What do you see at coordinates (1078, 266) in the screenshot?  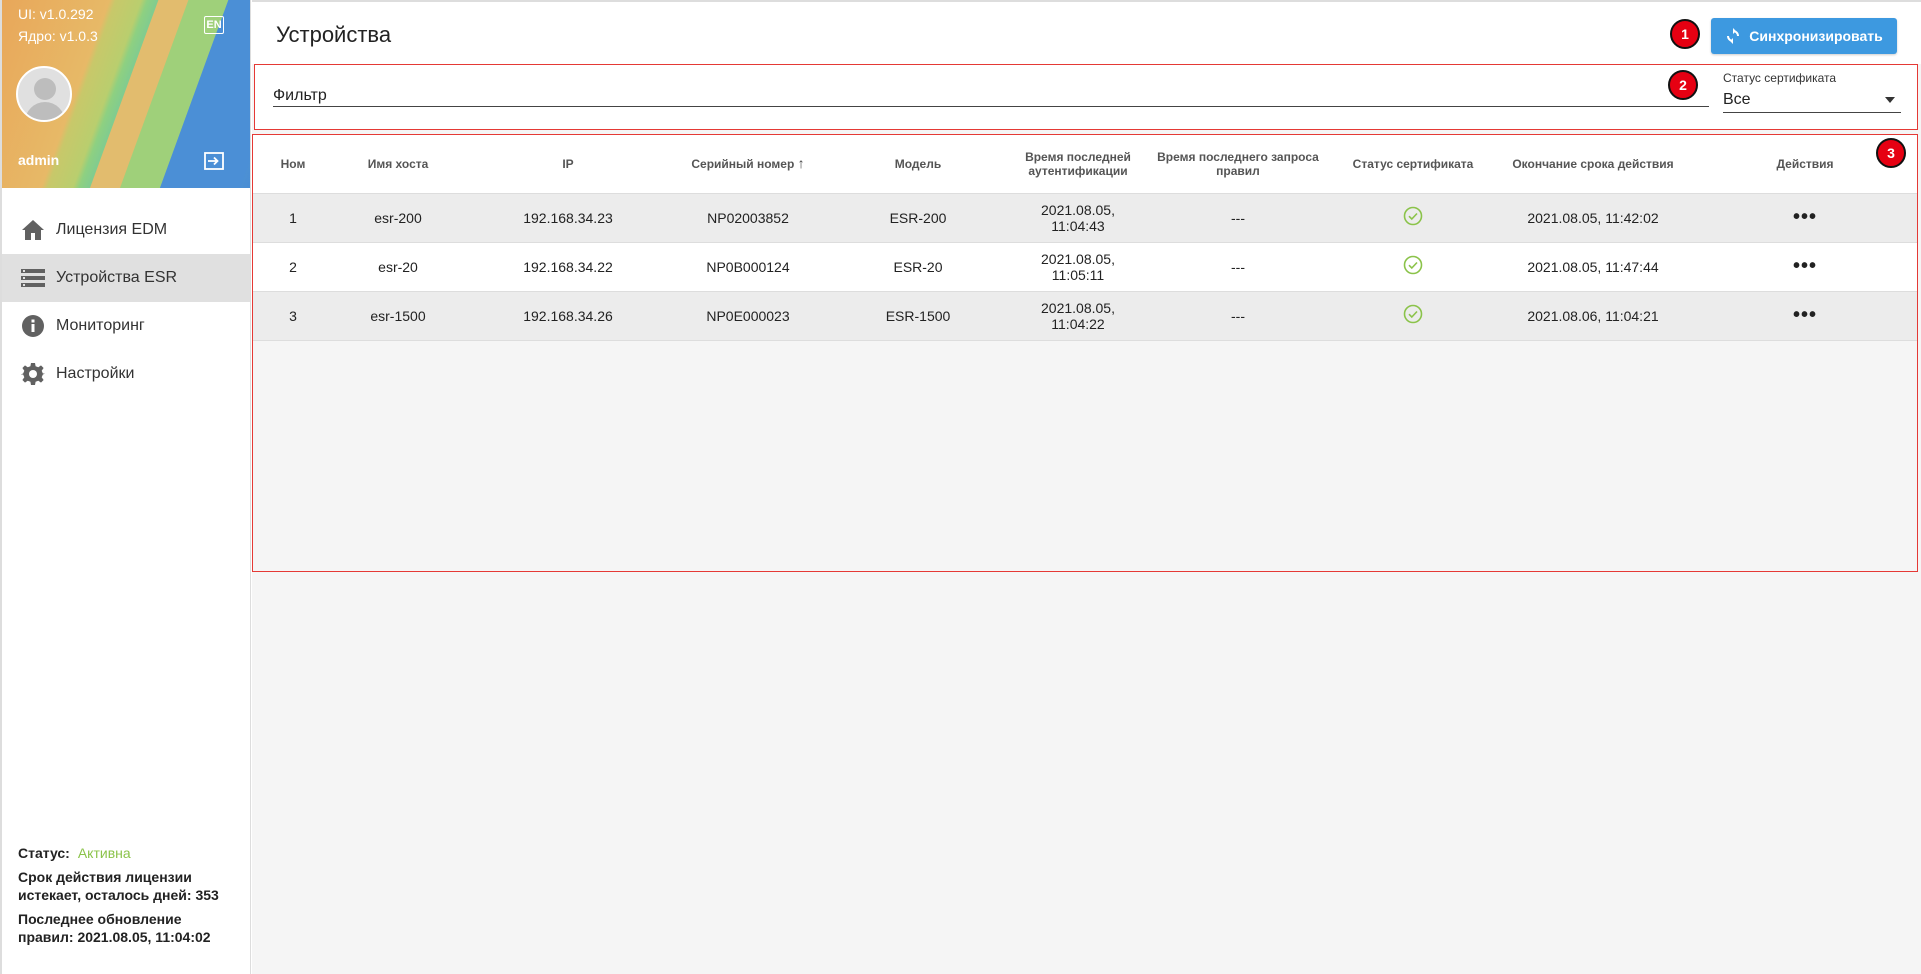 I see `cell-auth-time: 2021.08.05, 11:05:11` at bounding box center [1078, 266].